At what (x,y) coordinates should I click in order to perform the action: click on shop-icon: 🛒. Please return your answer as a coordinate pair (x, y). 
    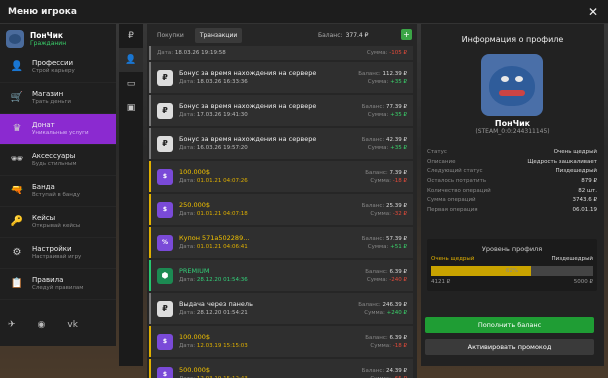
    Looking at the image, I should click on (17, 97).